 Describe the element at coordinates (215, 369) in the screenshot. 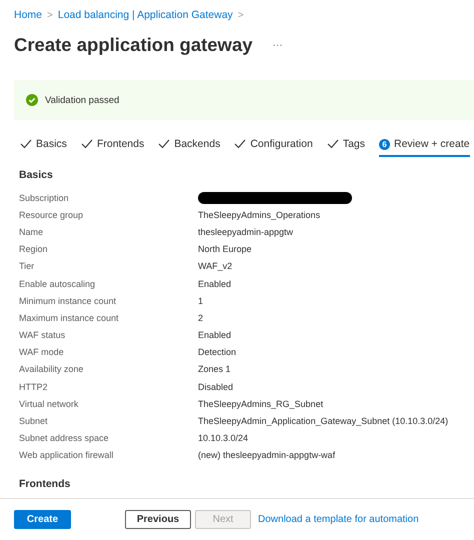

I see `field-value: Zones 1` at that location.